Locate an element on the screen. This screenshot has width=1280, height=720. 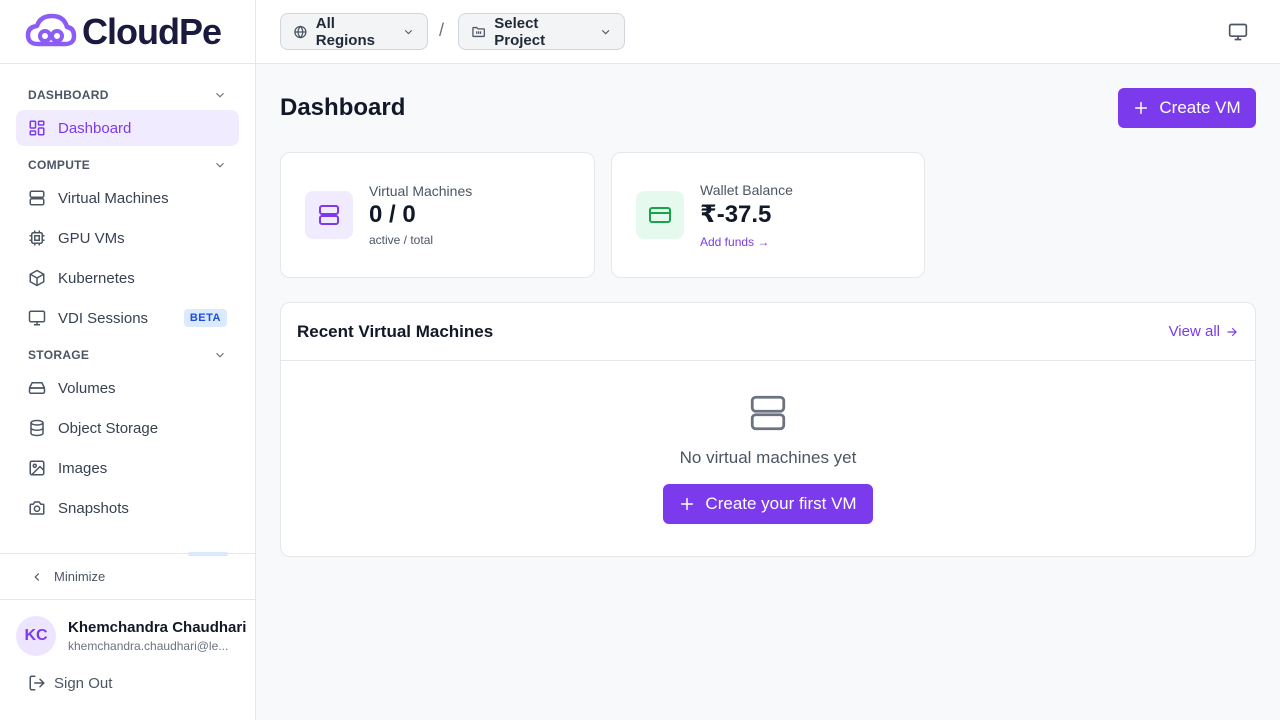
cpu-icon is located at coordinates (37, 238).